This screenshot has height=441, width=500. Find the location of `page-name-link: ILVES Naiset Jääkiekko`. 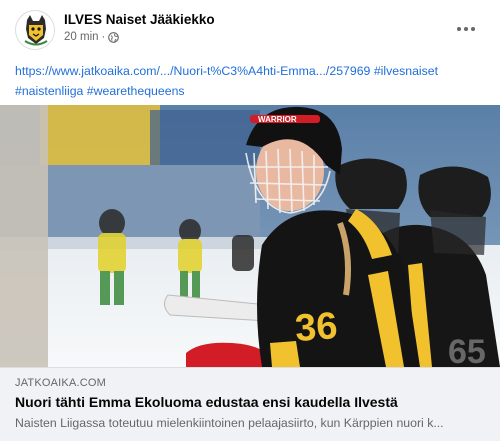

page-name-link: ILVES Naiset Jääkiekko is located at coordinates (139, 19).